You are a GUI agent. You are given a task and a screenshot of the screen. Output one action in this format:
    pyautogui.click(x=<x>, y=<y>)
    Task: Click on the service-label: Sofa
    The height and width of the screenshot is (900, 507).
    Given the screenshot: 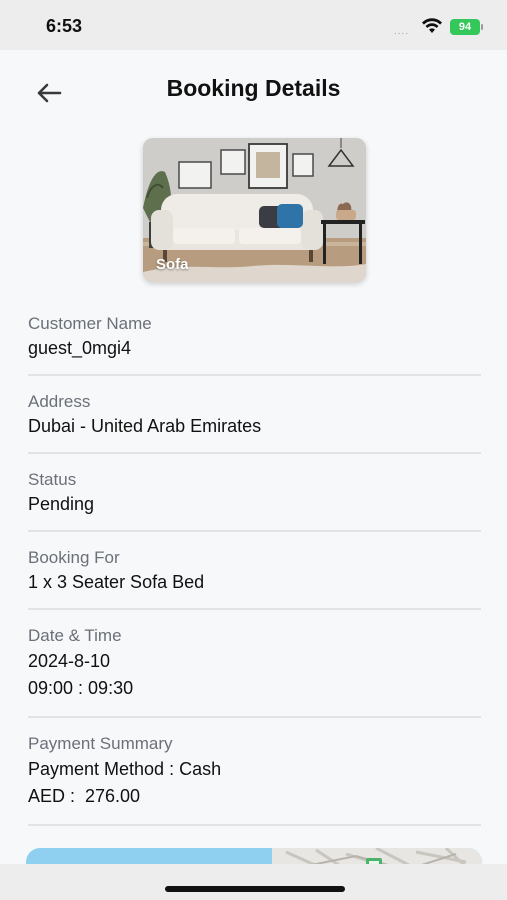 What is the action you would take?
    pyautogui.click(x=172, y=264)
    